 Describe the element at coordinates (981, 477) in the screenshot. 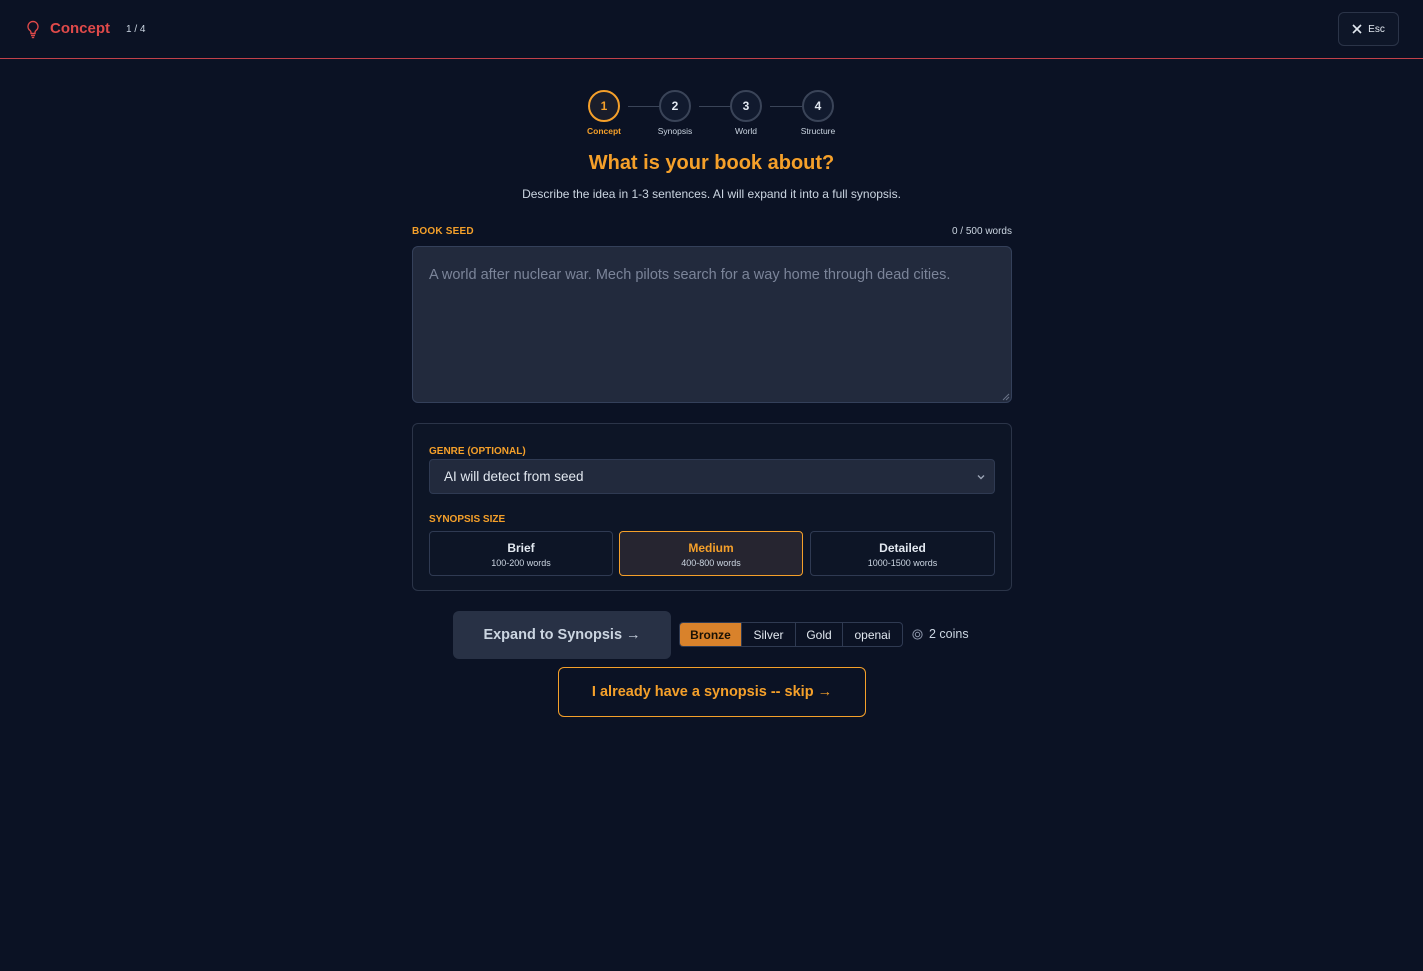

I see `chevron-down-icon` at that location.